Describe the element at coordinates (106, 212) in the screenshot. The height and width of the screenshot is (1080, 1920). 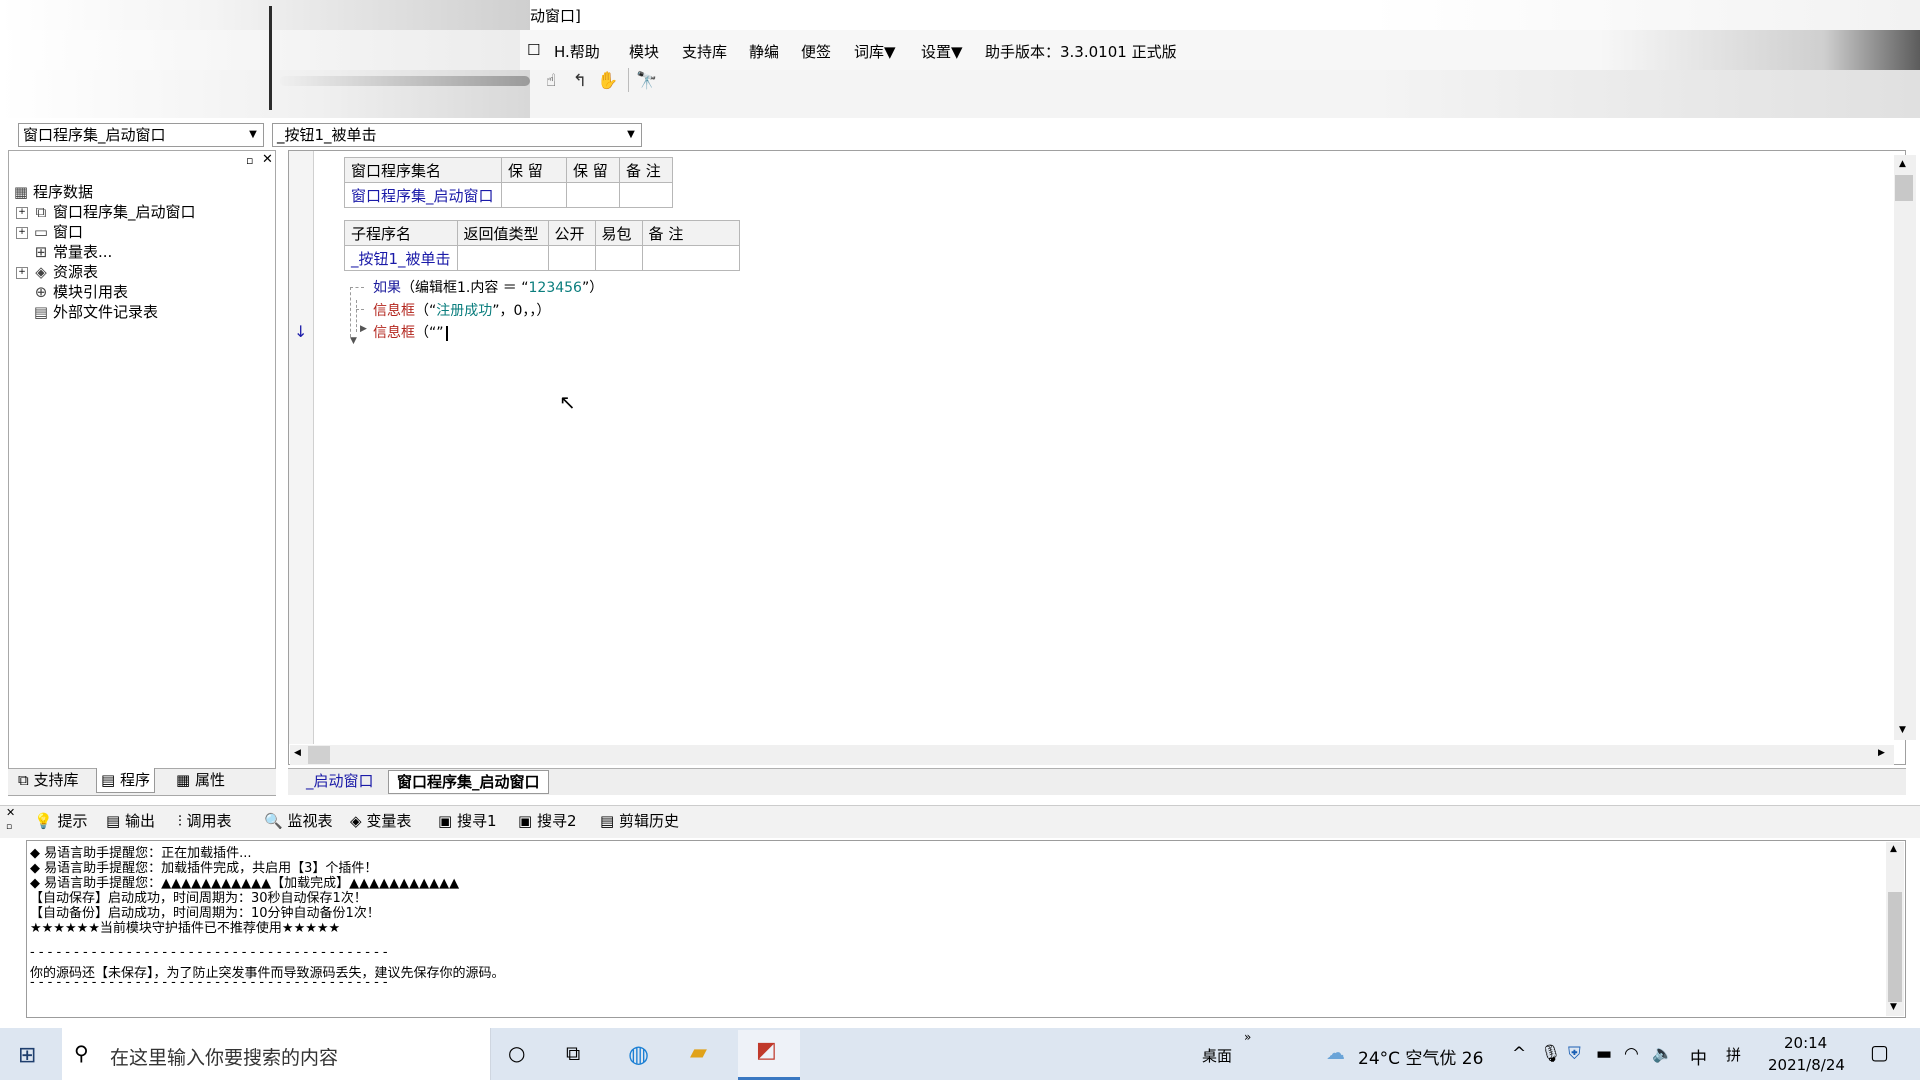
I see `tree-item-assembly: + ⧉ 窗口程序集_启动窗口` at that location.